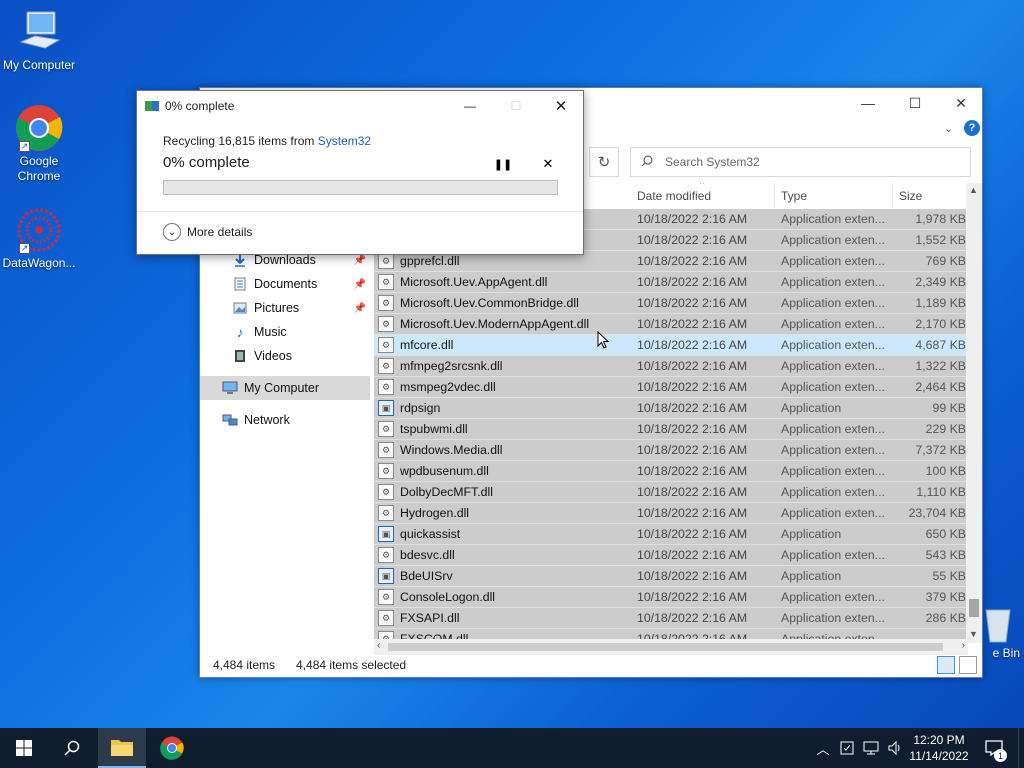 The height and width of the screenshot is (768, 1024). What do you see at coordinates (430, 261) in the screenshot?
I see `file-name-text: gpprefcl.dll` at bounding box center [430, 261].